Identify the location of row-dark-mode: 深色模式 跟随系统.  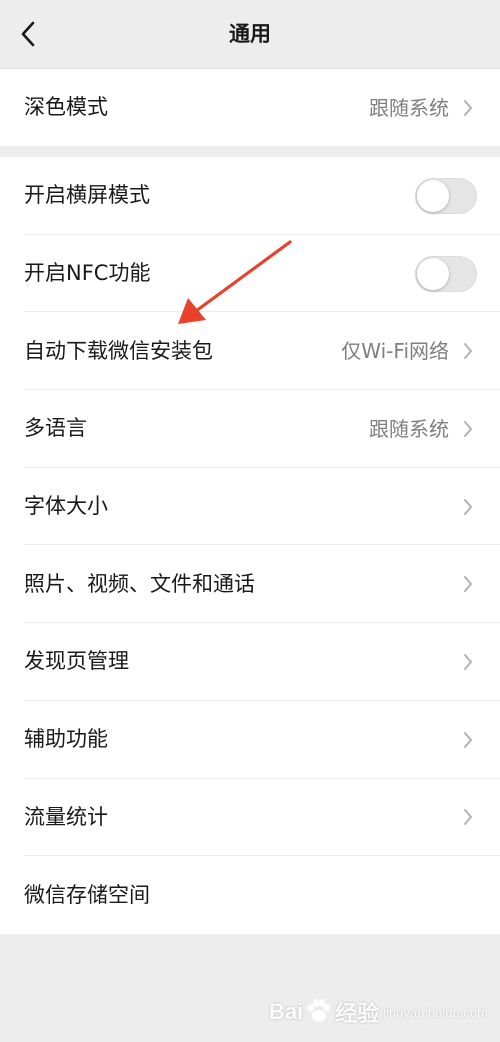
(250, 107).